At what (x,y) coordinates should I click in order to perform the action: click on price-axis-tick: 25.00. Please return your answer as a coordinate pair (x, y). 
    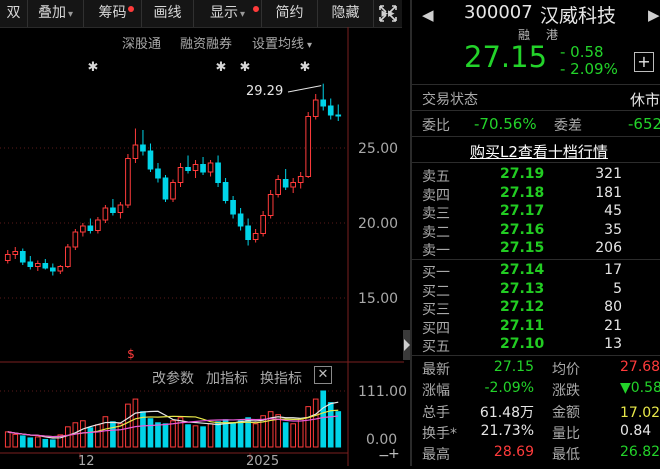
    Looking at the image, I should click on (378, 149).